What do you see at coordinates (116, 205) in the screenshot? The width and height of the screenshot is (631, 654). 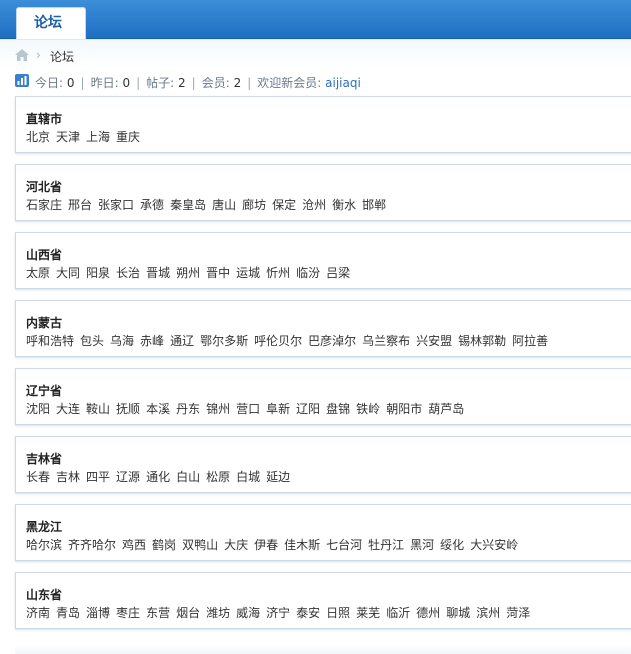 I see `city-link: 张家口` at bounding box center [116, 205].